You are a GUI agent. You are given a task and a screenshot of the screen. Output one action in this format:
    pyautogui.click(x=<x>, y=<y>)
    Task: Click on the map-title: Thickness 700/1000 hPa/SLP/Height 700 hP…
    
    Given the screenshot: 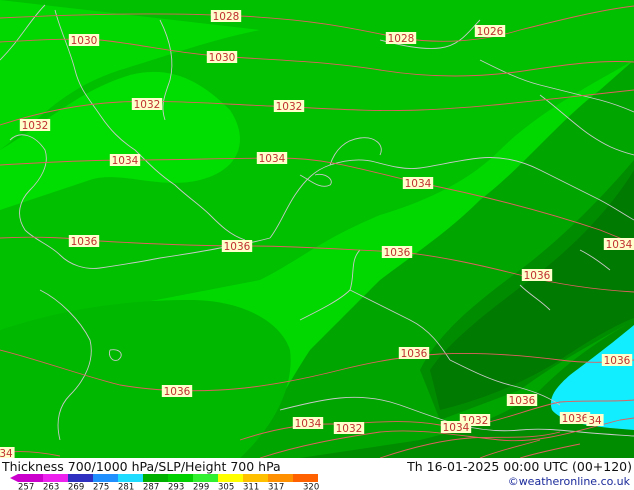 What is the action you would take?
    pyautogui.click(x=141, y=466)
    